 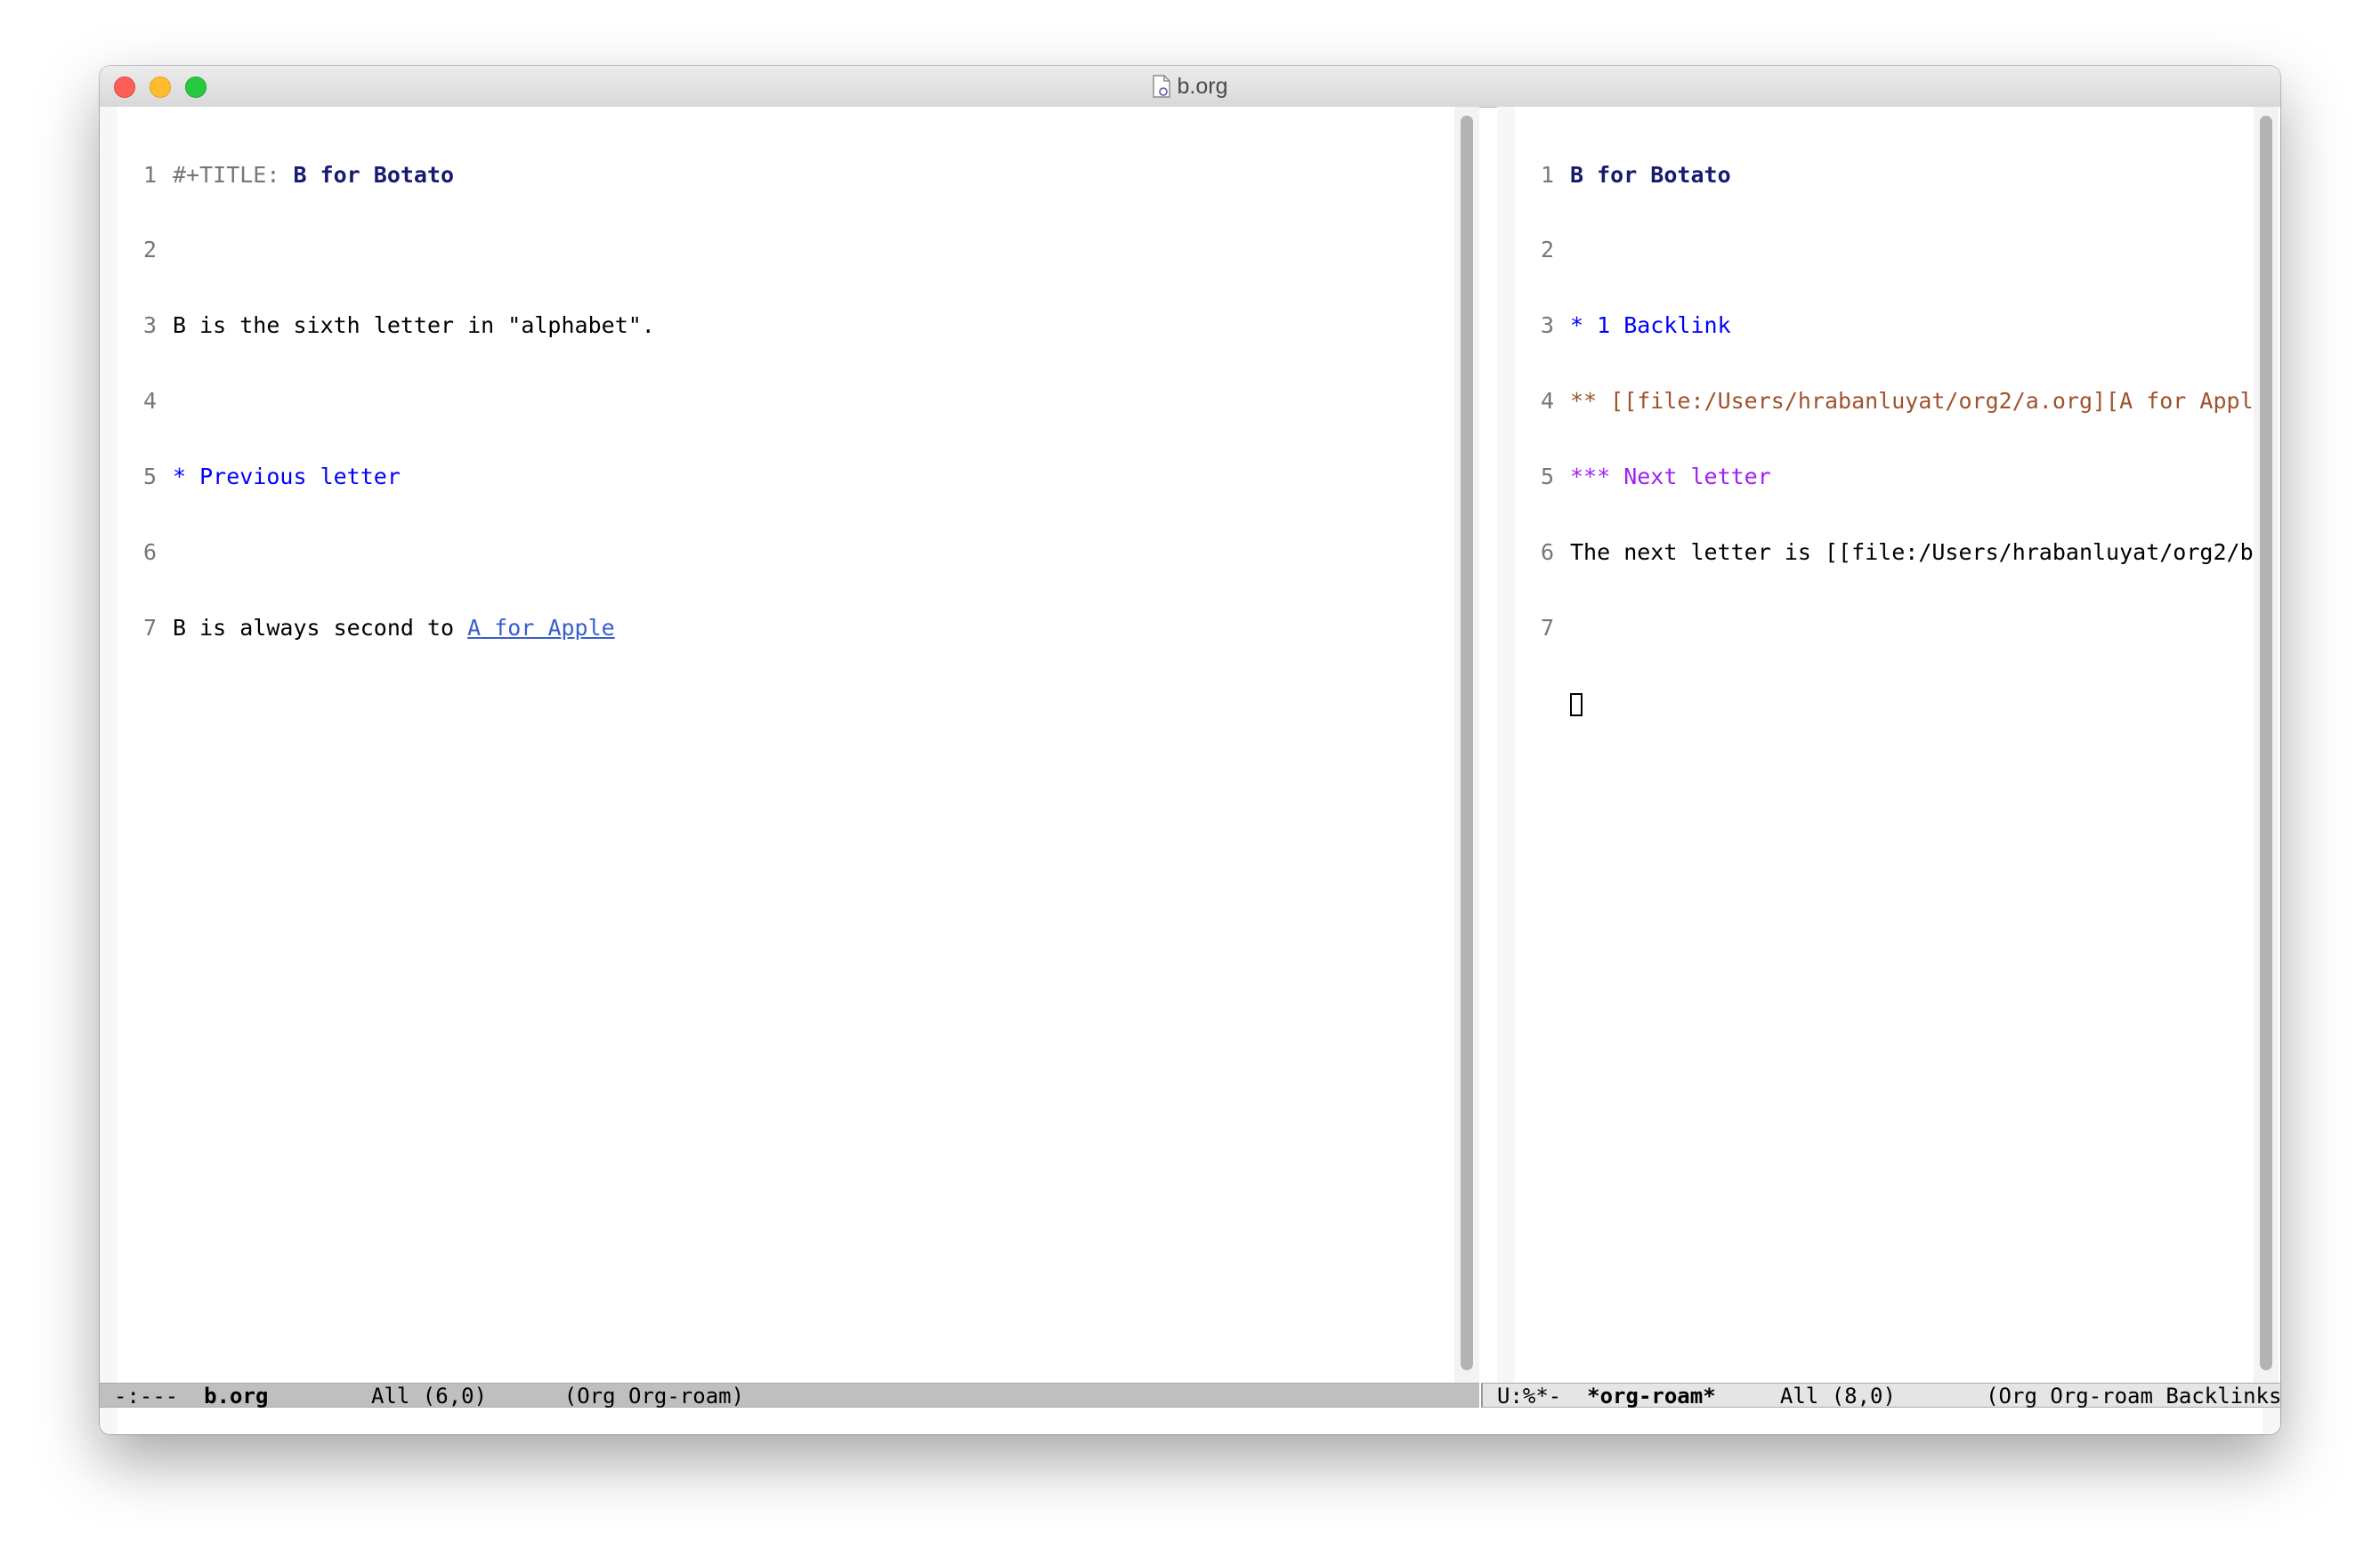 I want to click on heading-backlink-count: * 1 Backlink, so click(x=1651, y=326).